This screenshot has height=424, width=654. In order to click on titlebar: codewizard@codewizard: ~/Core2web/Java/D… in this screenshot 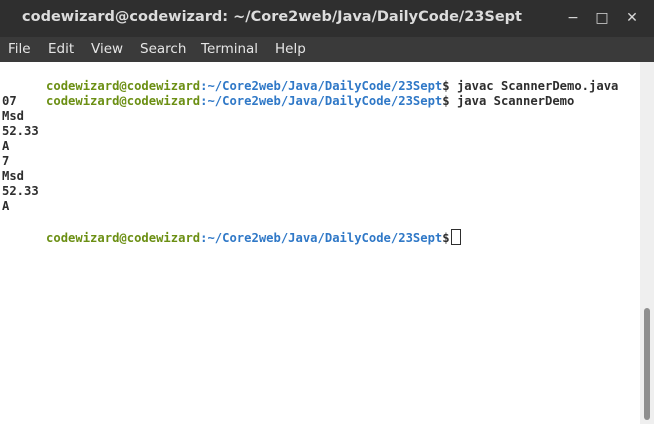, I will do `click(327, 18)`.